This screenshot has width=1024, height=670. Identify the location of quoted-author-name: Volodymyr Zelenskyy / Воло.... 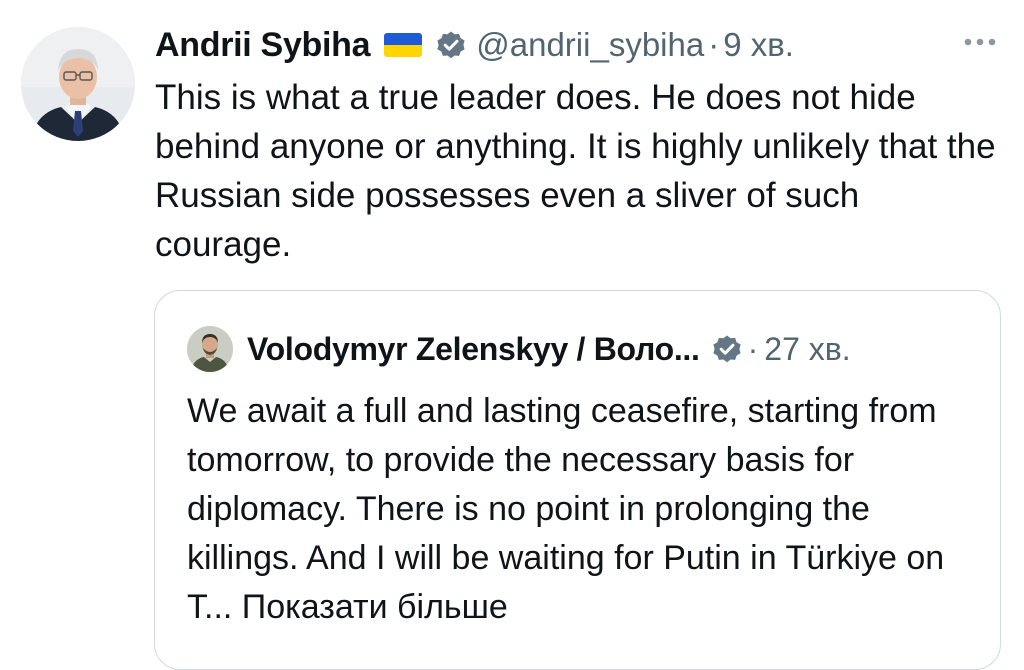
(473, 349).